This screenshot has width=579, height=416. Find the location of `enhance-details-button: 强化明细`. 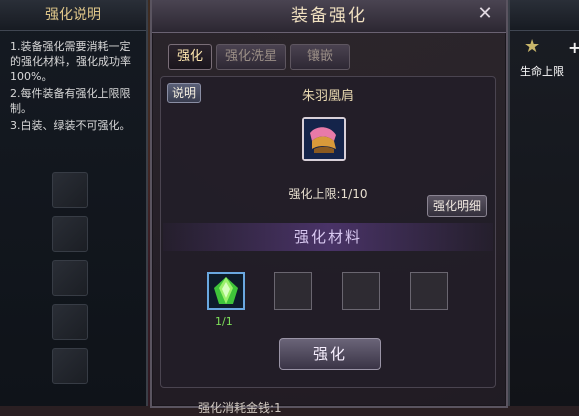

enhance-details-button: 强化明细 is located at coordinates (456, 206).